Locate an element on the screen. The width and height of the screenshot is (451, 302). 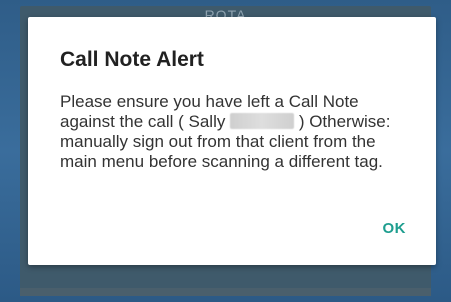
ok-button: OK is located at coordinates (395, 228).